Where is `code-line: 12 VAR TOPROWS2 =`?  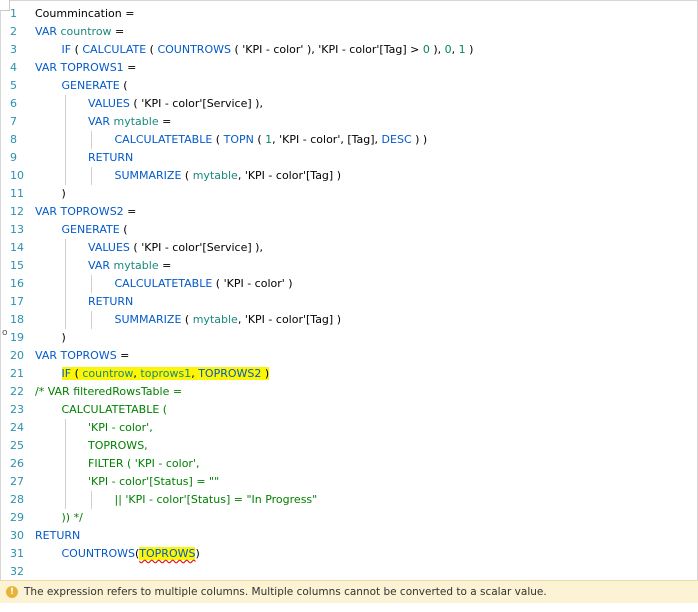 code-line: 12 VAR TOPROWS2 = is located at coordinates (349, 212).